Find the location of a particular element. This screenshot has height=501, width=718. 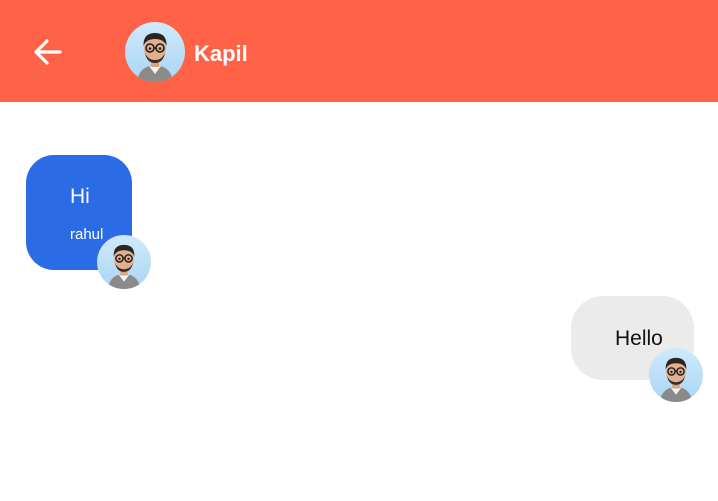

contact-avatar is located at coordinates (155, 52).